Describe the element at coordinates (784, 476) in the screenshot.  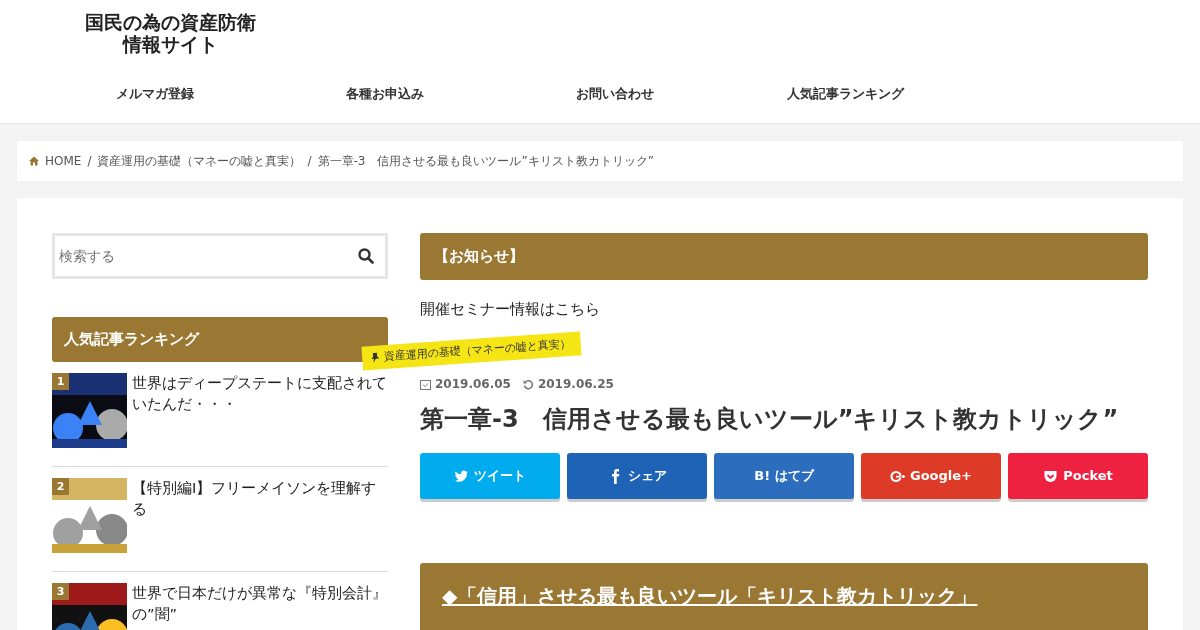
I see `share-button: B! はてブ` at that location.